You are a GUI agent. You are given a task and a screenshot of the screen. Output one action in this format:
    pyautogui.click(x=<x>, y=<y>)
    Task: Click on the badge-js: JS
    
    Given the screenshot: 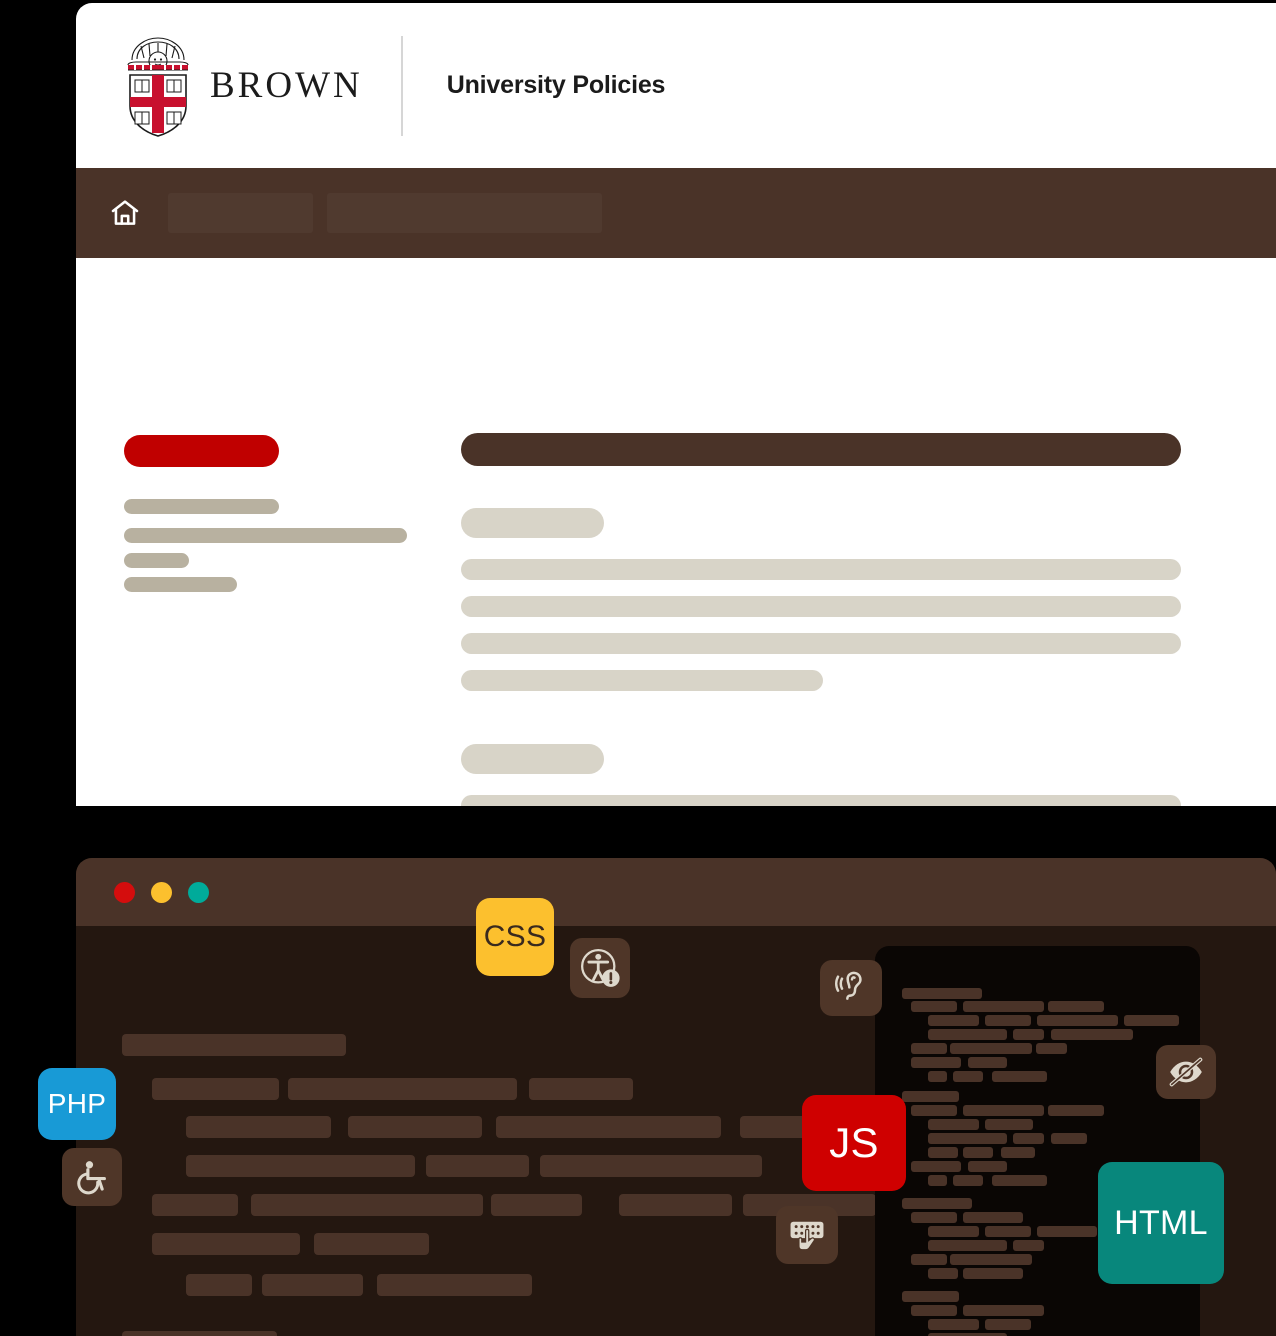 What is the action you would take?
    pyautogui.click(x=854, y=1143)
    